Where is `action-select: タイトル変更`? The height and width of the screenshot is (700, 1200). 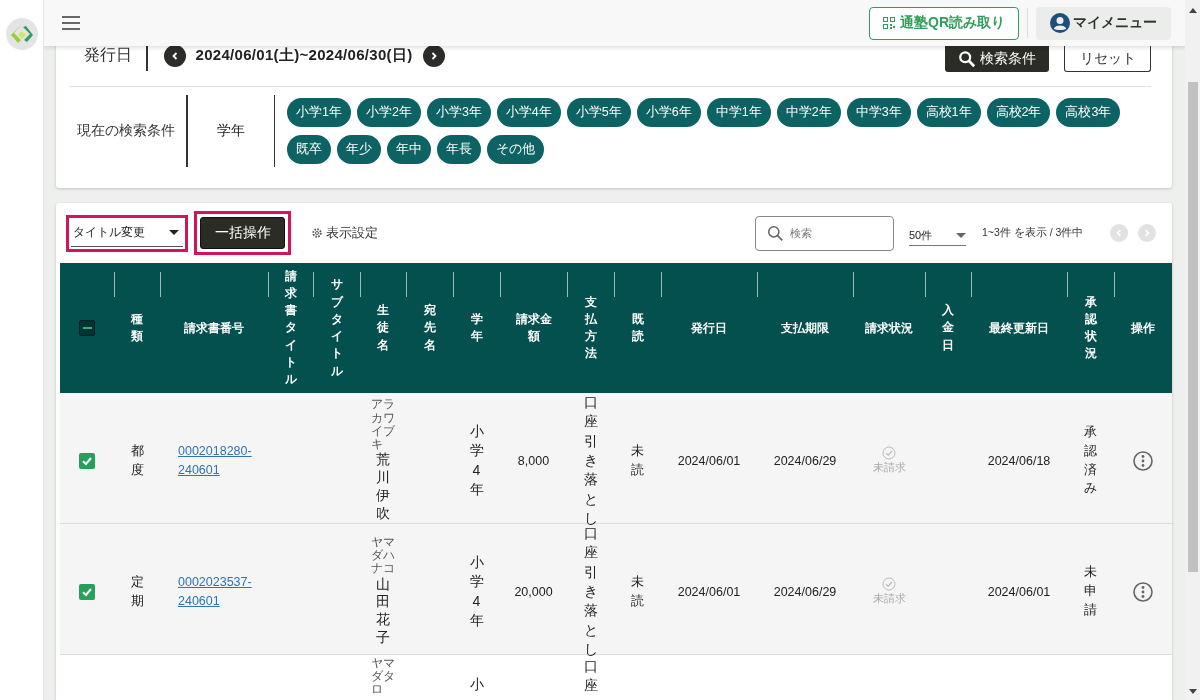
action-select: タイトル変更 is located at coordinates (127, 233).